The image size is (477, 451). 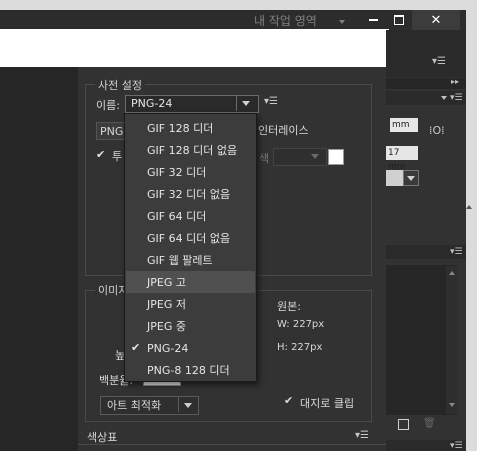 What do you see at coordinates (190, 282) in the screenshot?
I see `menu-item: JPEG 고` at bounding box center [190, 282].